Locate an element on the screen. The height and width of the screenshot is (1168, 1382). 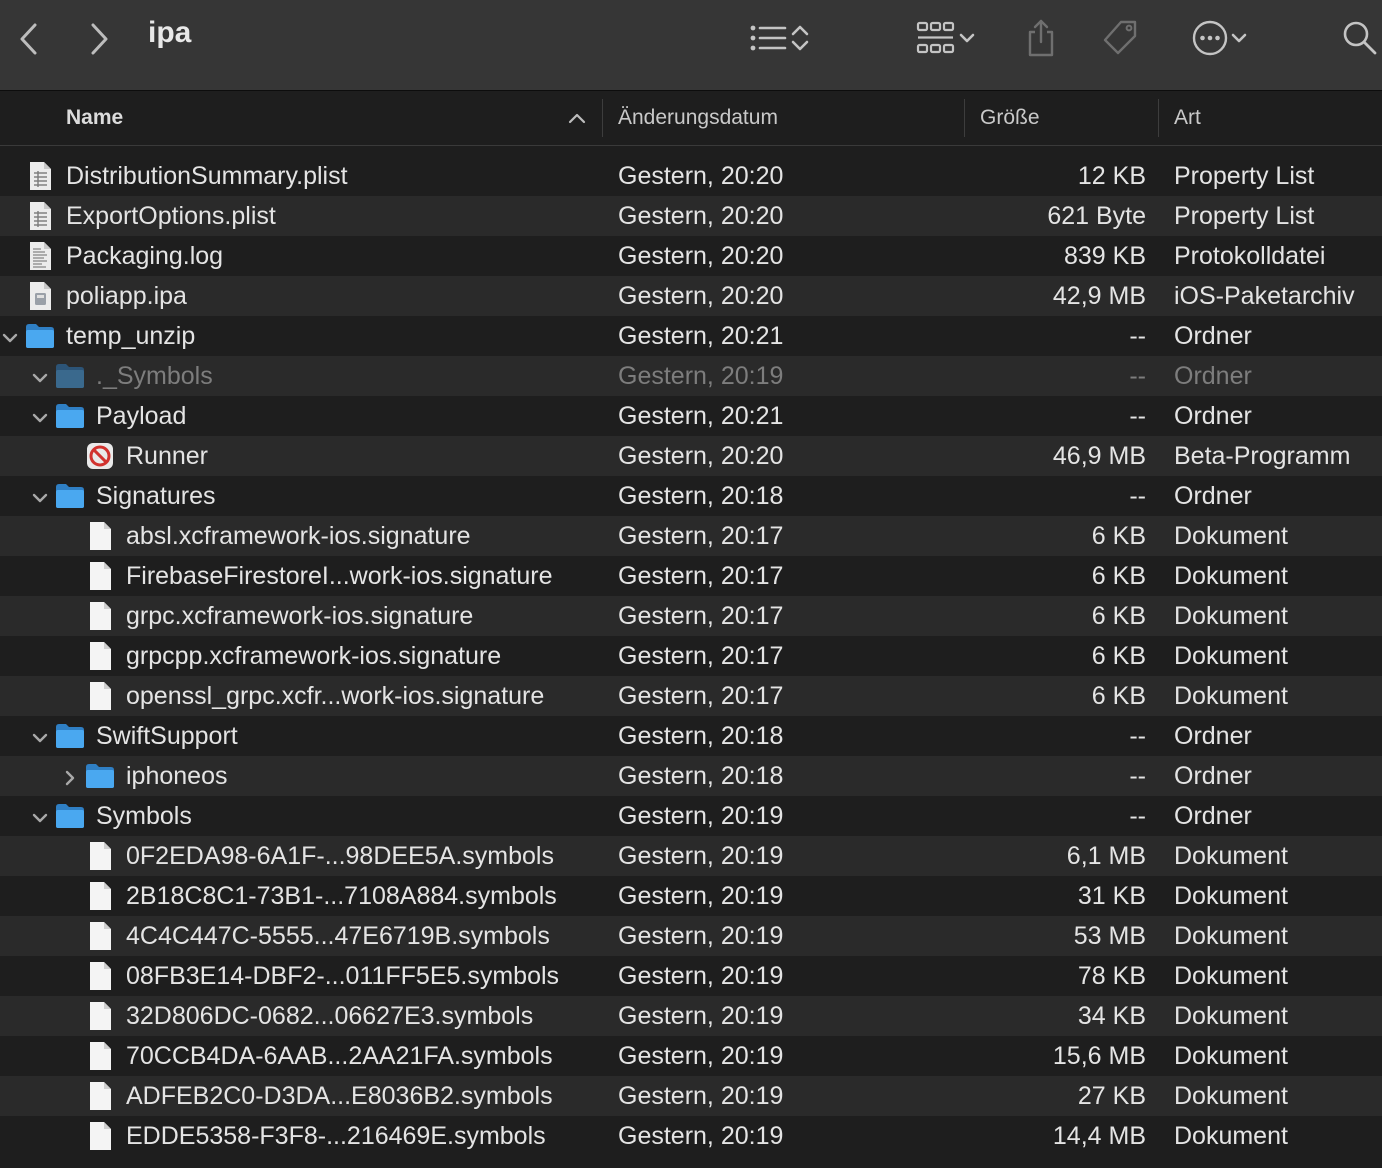
search-icon is located at coordinates (1360, 38).